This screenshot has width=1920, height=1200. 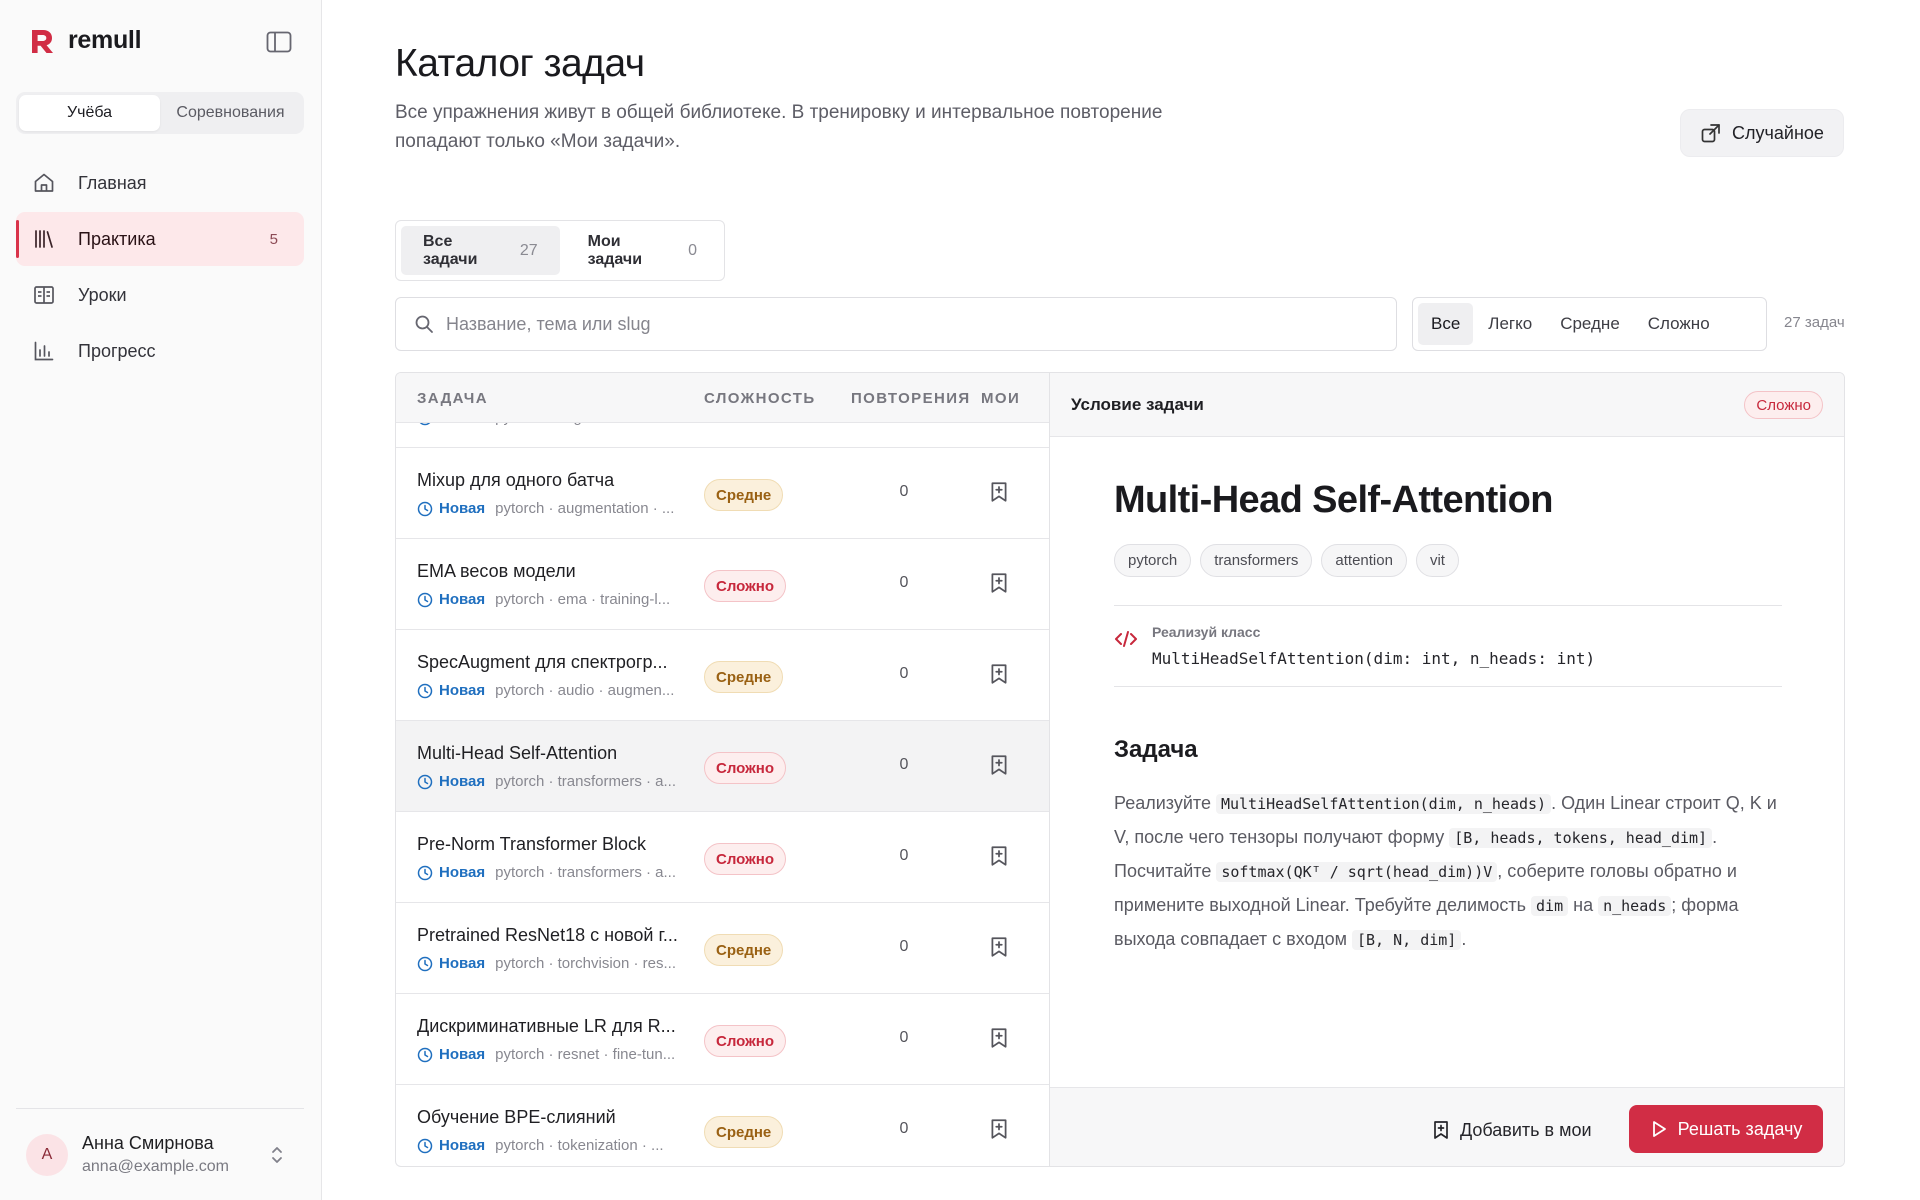 I want to click on search-input, so click(x=896, y=324).